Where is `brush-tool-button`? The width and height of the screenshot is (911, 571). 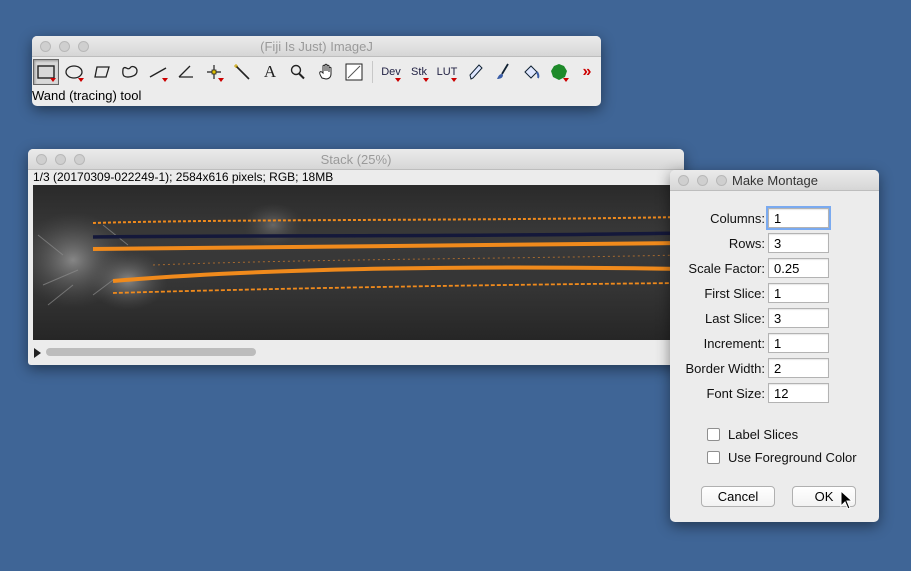
brush-tool-button is located at coordinates (503, 72).